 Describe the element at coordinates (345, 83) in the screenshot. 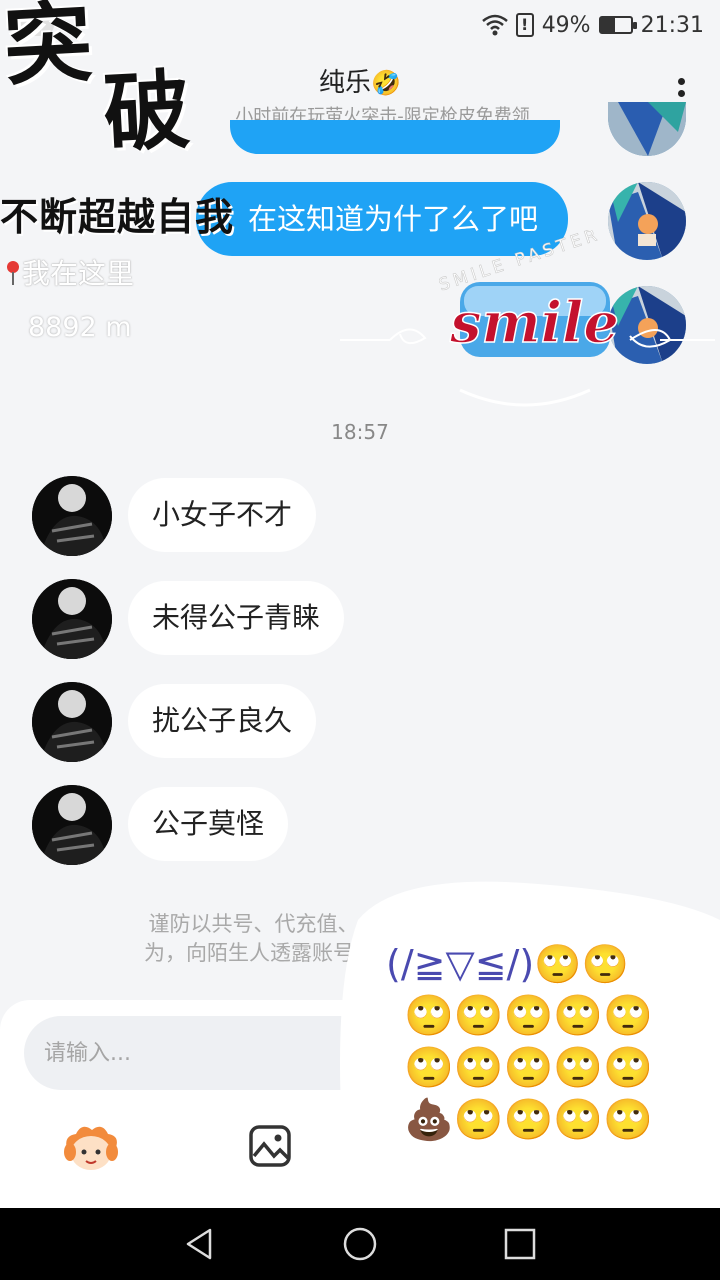

I see `contact-name: 纯乐` at that location.